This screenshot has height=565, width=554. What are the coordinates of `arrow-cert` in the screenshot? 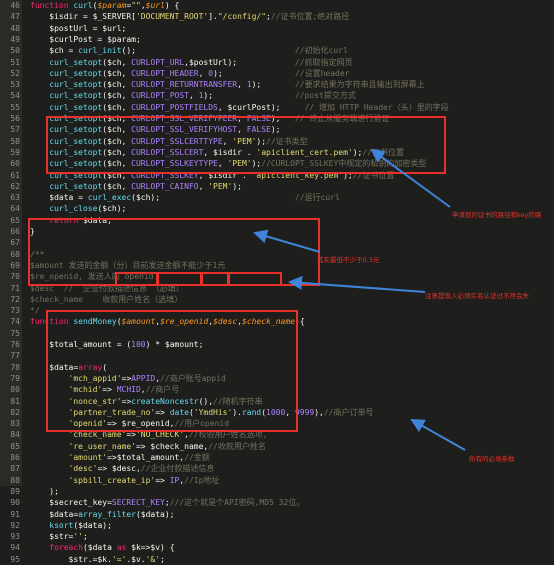 It's located at (410, 178).